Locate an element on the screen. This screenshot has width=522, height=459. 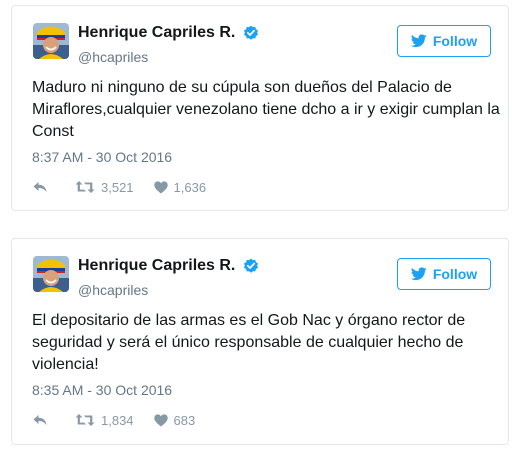
like-count: 683 is located at coordinates (184, 420).